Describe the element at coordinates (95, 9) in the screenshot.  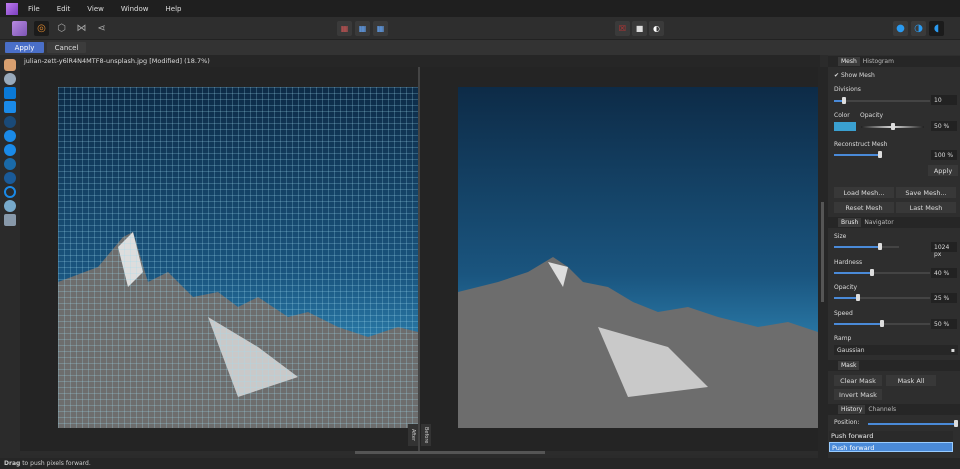
I see `menu-view: View` at that location.